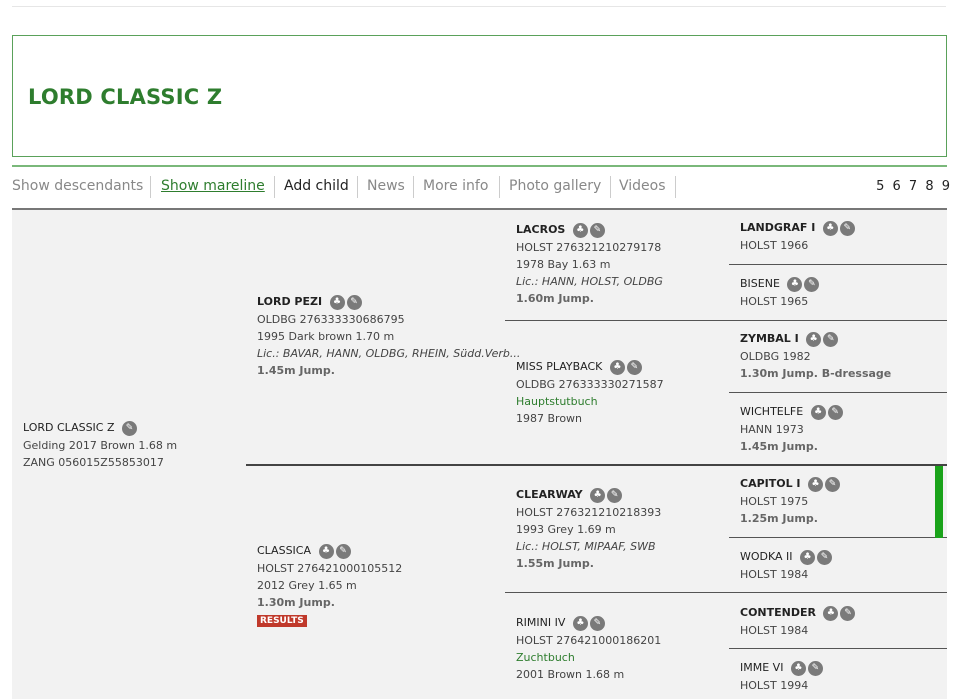 This screenshot has width=958, height=699. Describe the element at coordinates (589, 281) in the screenshot. I see `sire-sire-licences: Lic.: HANN, HOLST, OLDBG` at that location.